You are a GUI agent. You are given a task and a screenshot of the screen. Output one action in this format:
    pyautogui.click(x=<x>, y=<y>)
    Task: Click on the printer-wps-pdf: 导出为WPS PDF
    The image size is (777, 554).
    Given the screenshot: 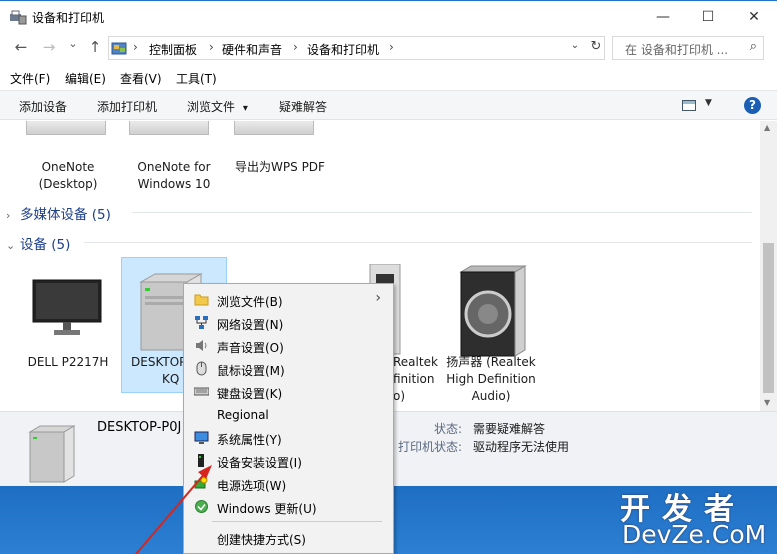 What is the action you would take?
    pyautogui.click(x=280, y=167)
    